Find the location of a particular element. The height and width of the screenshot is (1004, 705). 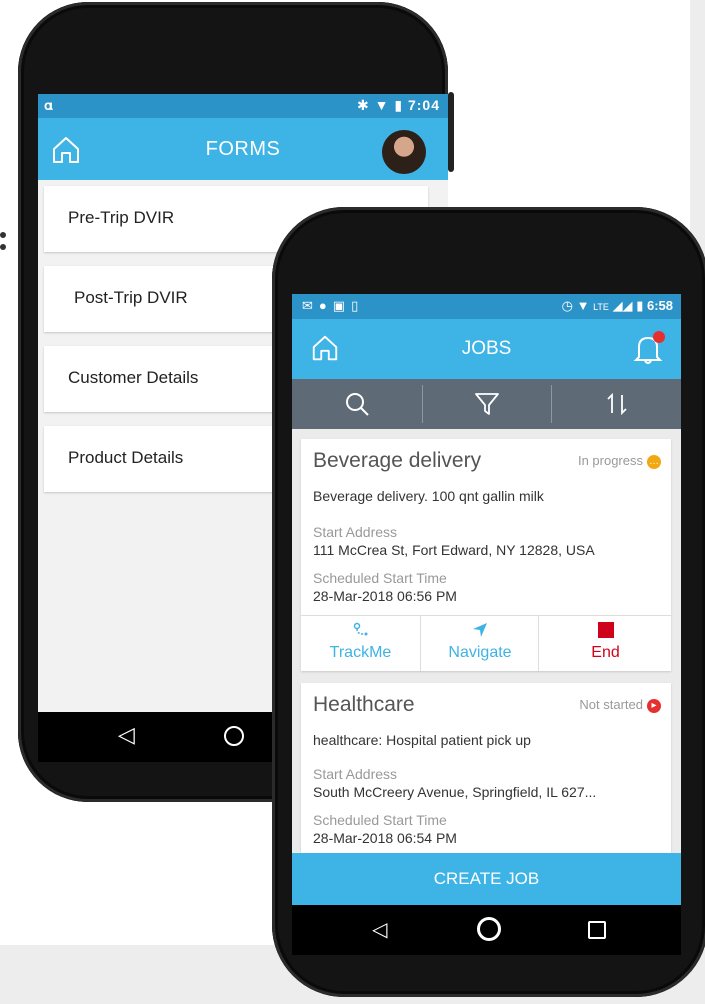

sort-icon is located at coordinates (616, 404).